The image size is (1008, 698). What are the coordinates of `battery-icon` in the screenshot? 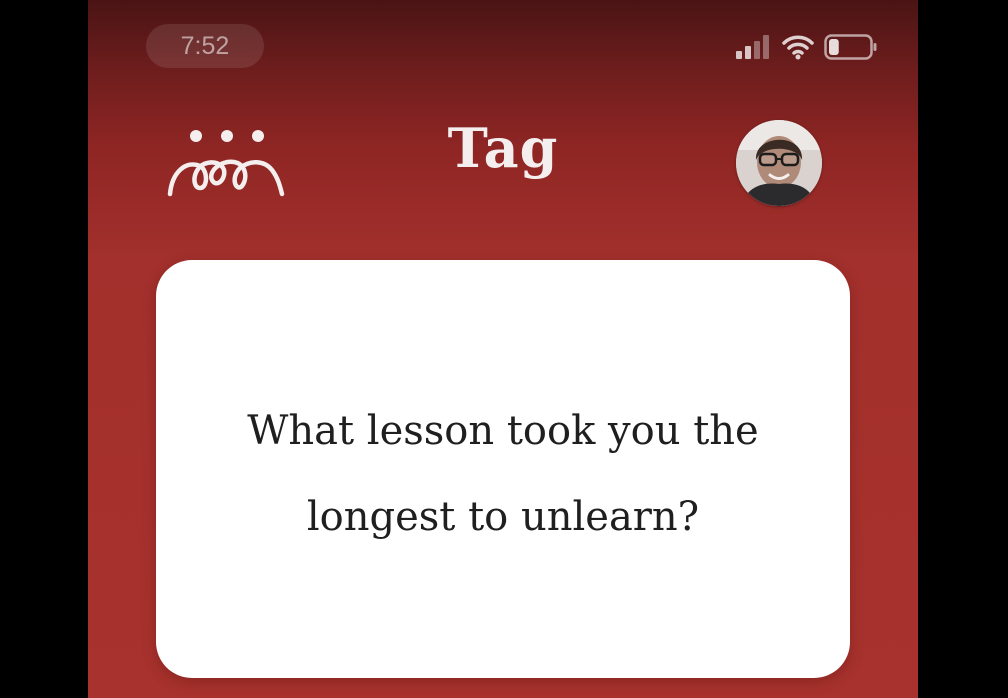 It's located at (850, 47).